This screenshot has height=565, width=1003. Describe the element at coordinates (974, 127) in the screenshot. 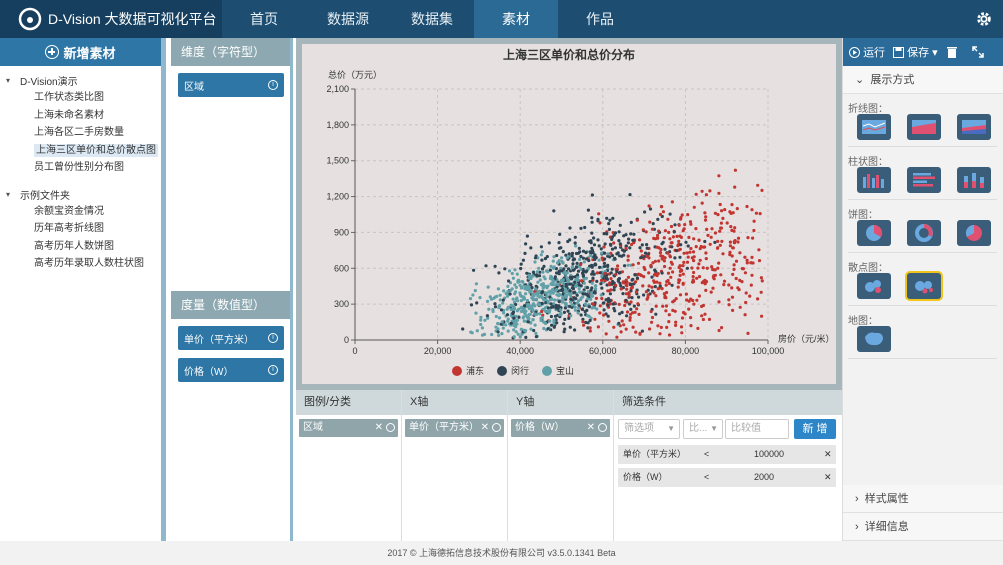

I see `line-chart-stack-icon` at that location.